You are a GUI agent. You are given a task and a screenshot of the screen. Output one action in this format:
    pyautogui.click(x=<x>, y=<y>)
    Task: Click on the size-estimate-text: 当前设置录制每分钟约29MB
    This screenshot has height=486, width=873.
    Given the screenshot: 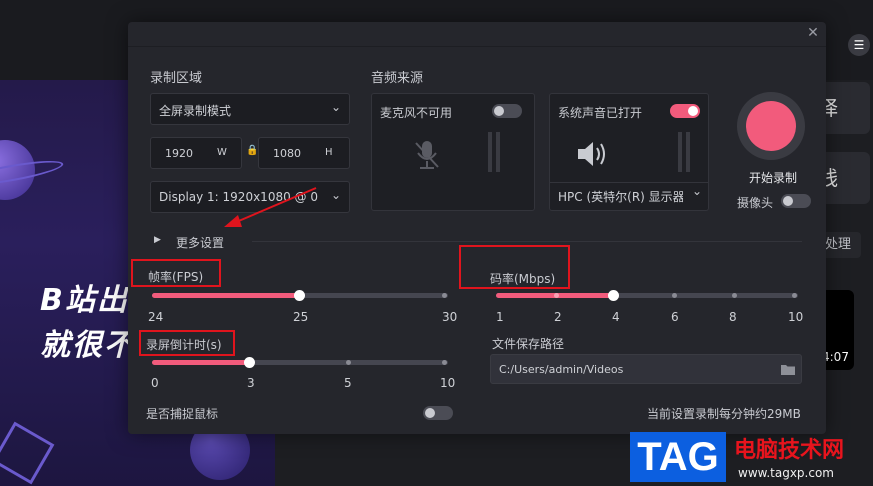 What is the action you would take?
    pyautogui.click(x=724, y=414)
    